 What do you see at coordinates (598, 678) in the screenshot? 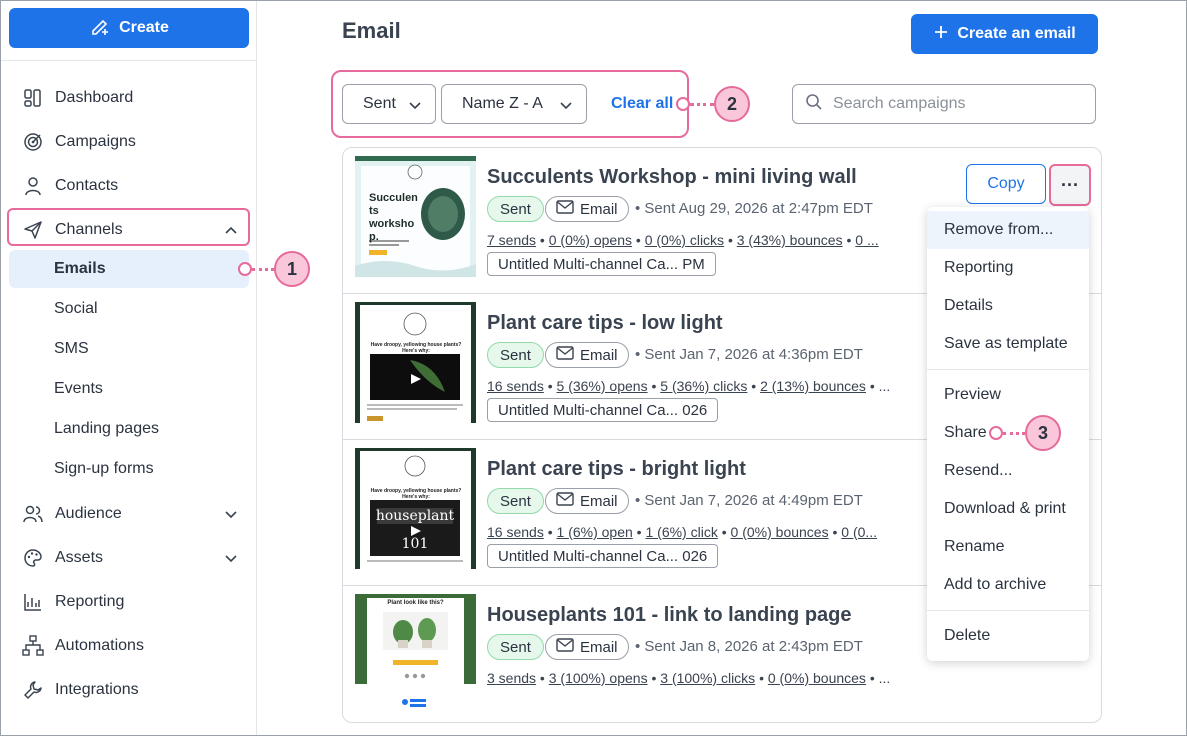
I see `opens-link: 3 (100%) opens` at bounding box center [598, 678].